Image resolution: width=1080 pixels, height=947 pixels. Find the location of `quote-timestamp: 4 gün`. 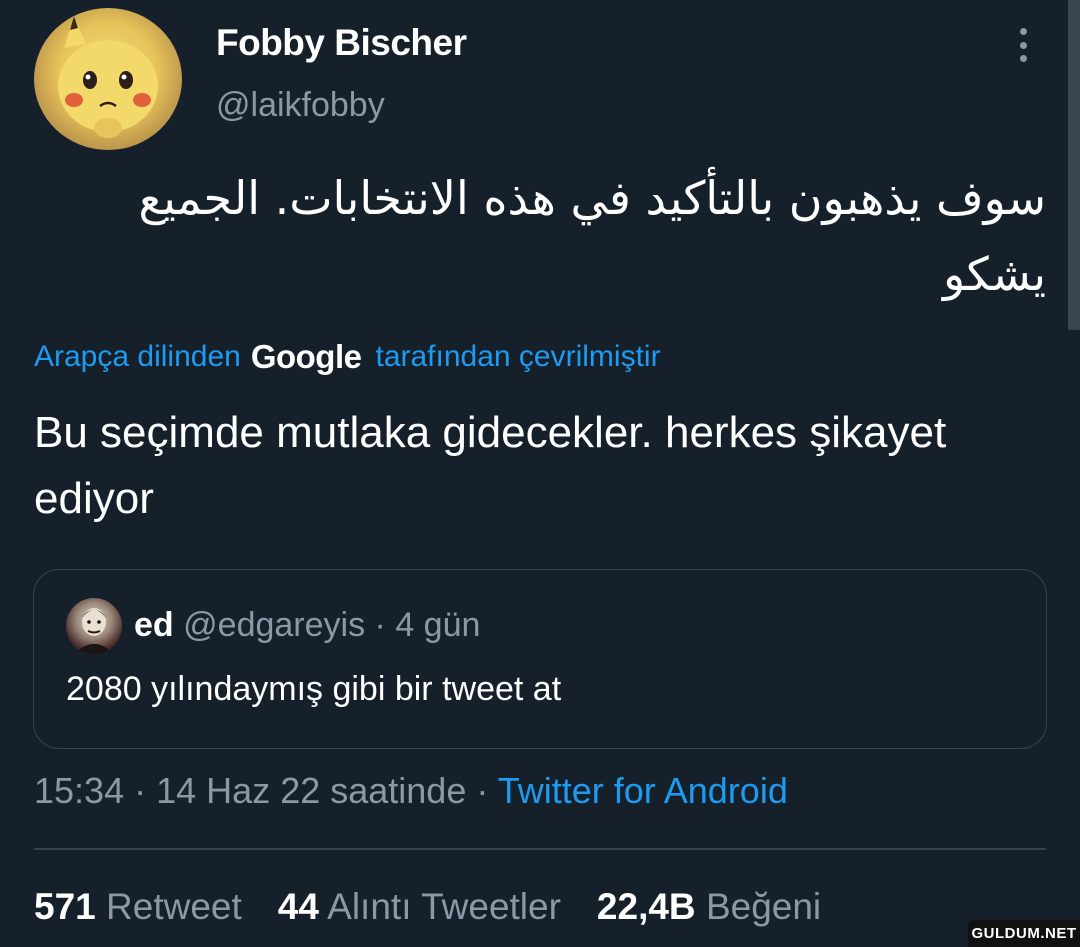

quote-timestamp: 4 gün is located at coordinates (437, 625).